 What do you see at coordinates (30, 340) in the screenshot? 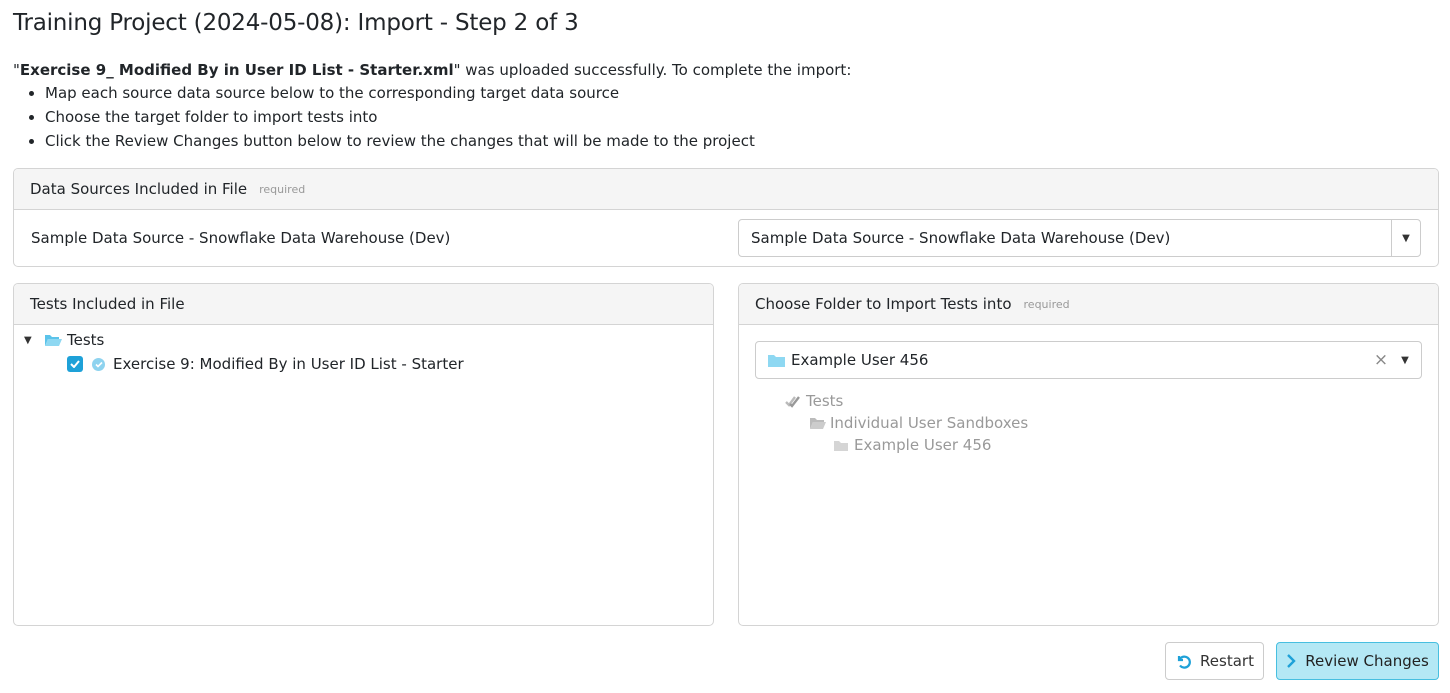
I see `caret-down-icon: ▼` at bounding box center [30, 340].